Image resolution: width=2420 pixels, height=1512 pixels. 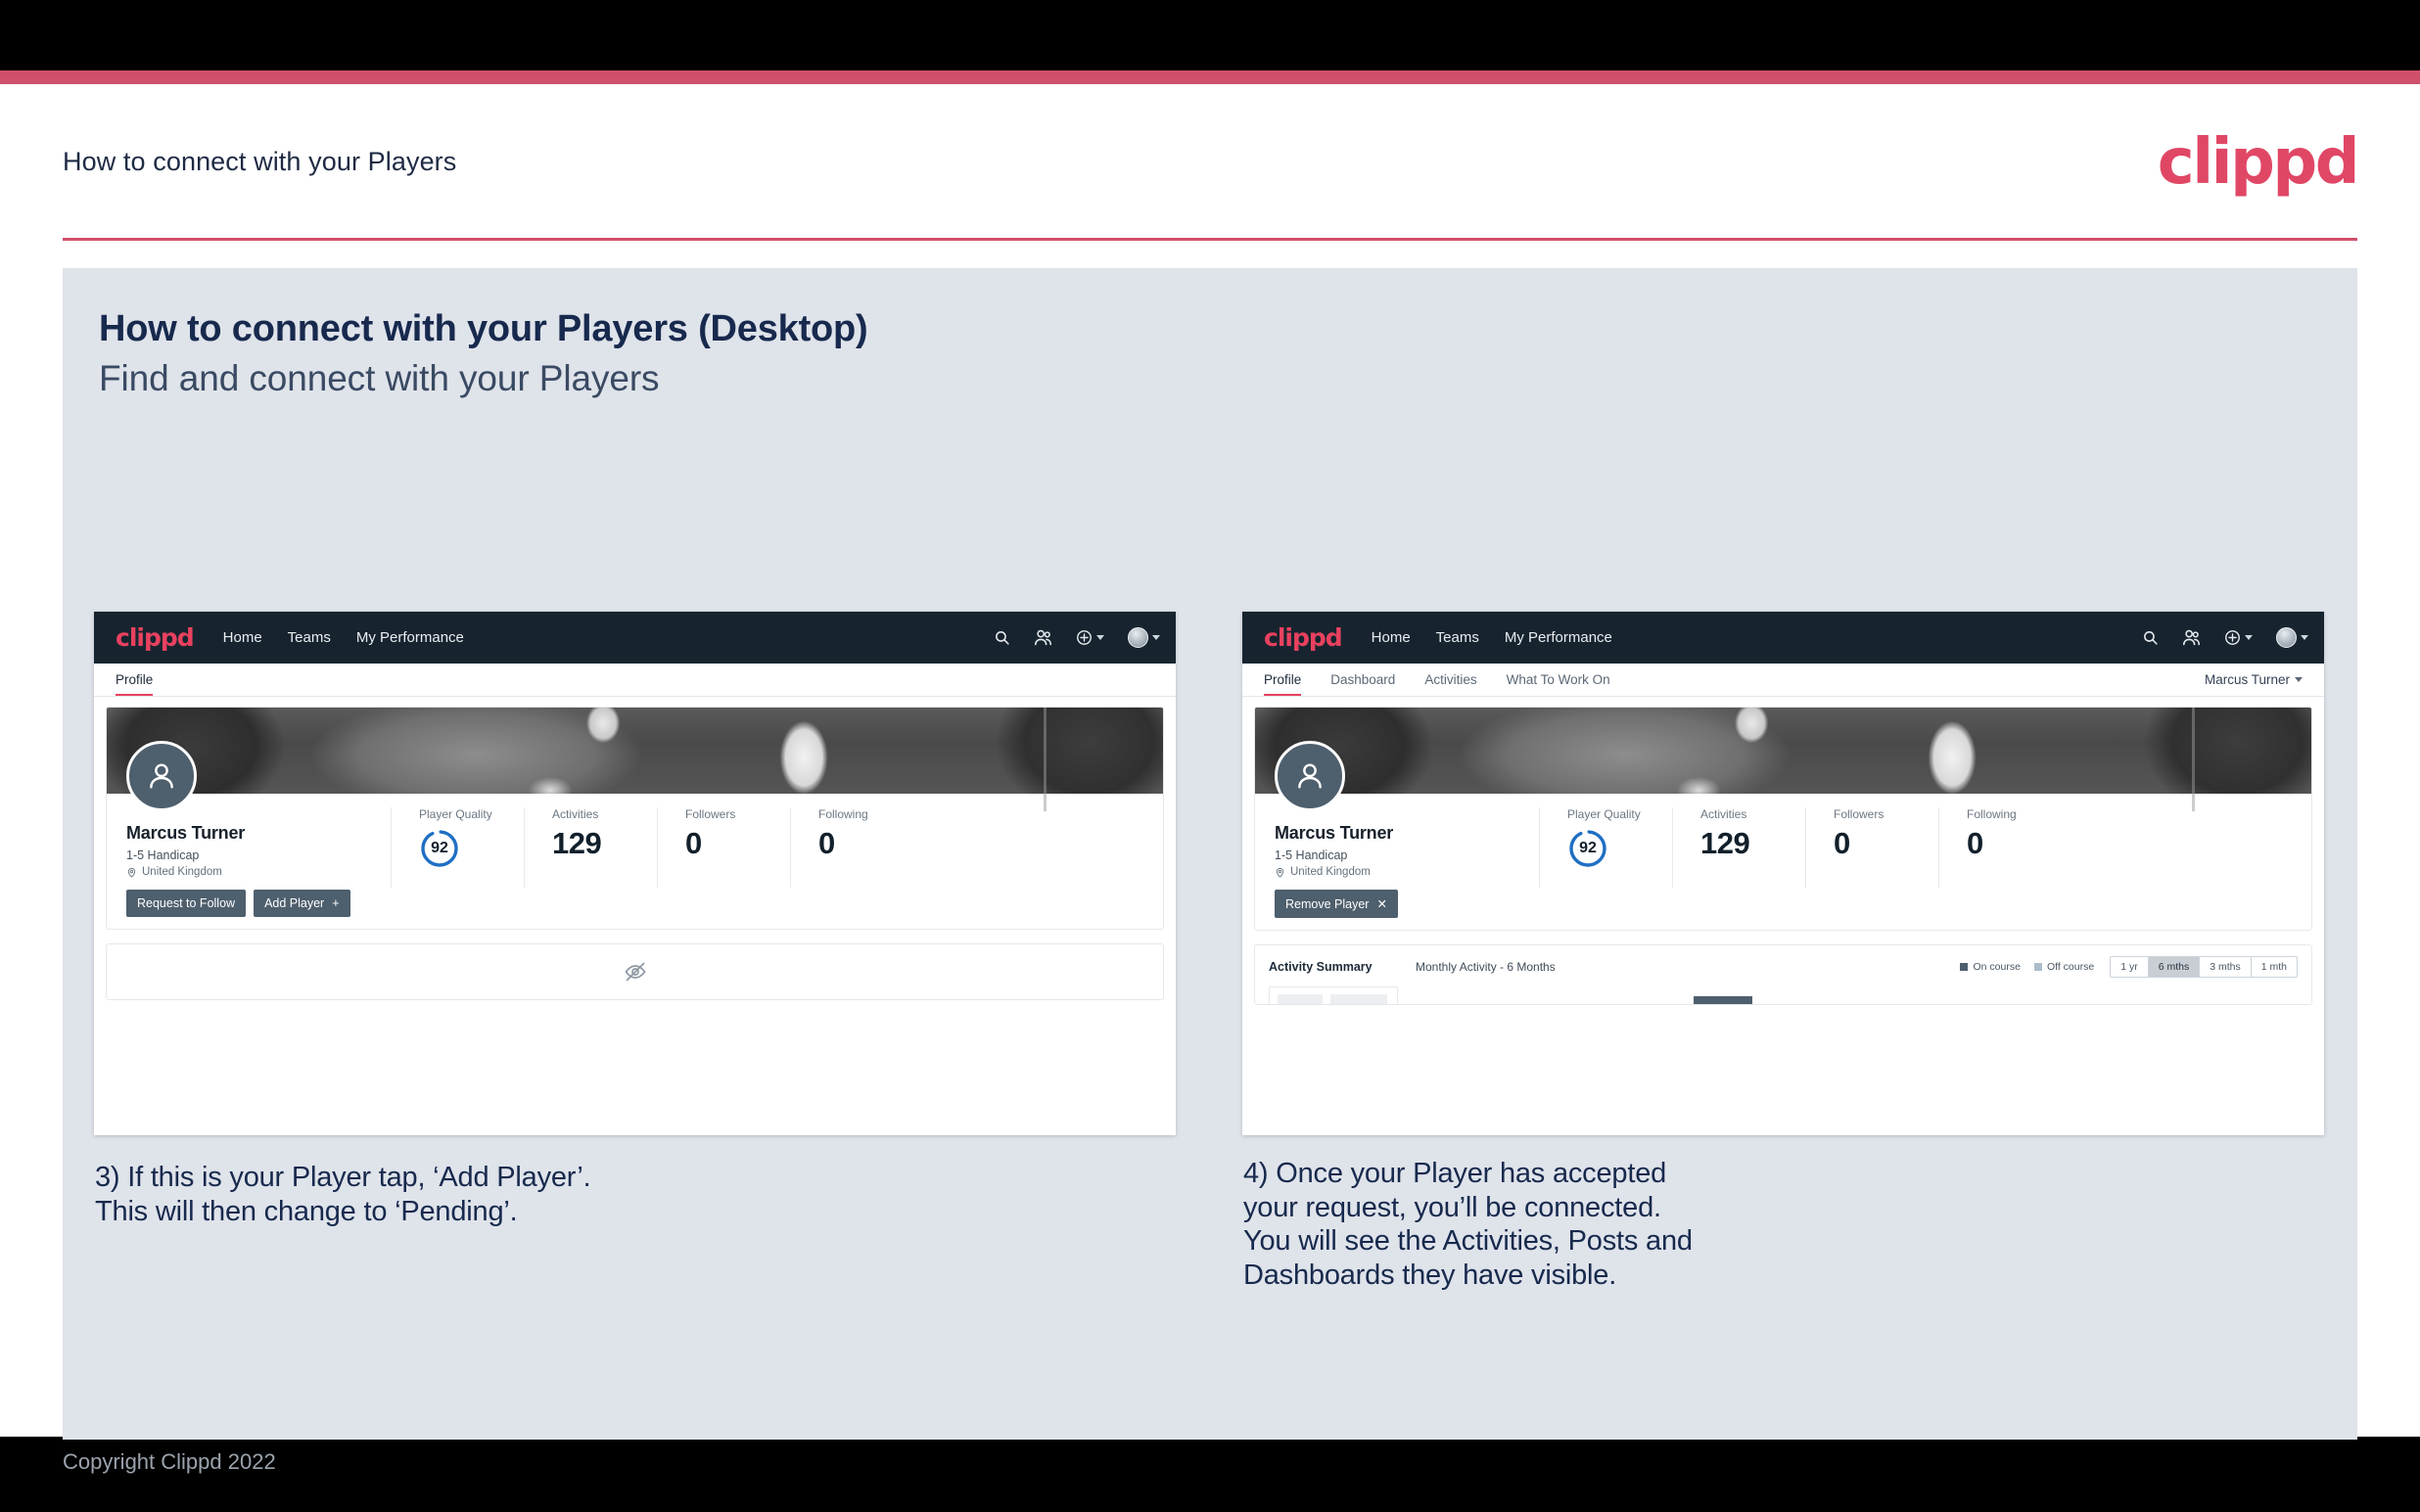 I want to click on range-3-mths: 3 mths, so click(x=2226, y=967).